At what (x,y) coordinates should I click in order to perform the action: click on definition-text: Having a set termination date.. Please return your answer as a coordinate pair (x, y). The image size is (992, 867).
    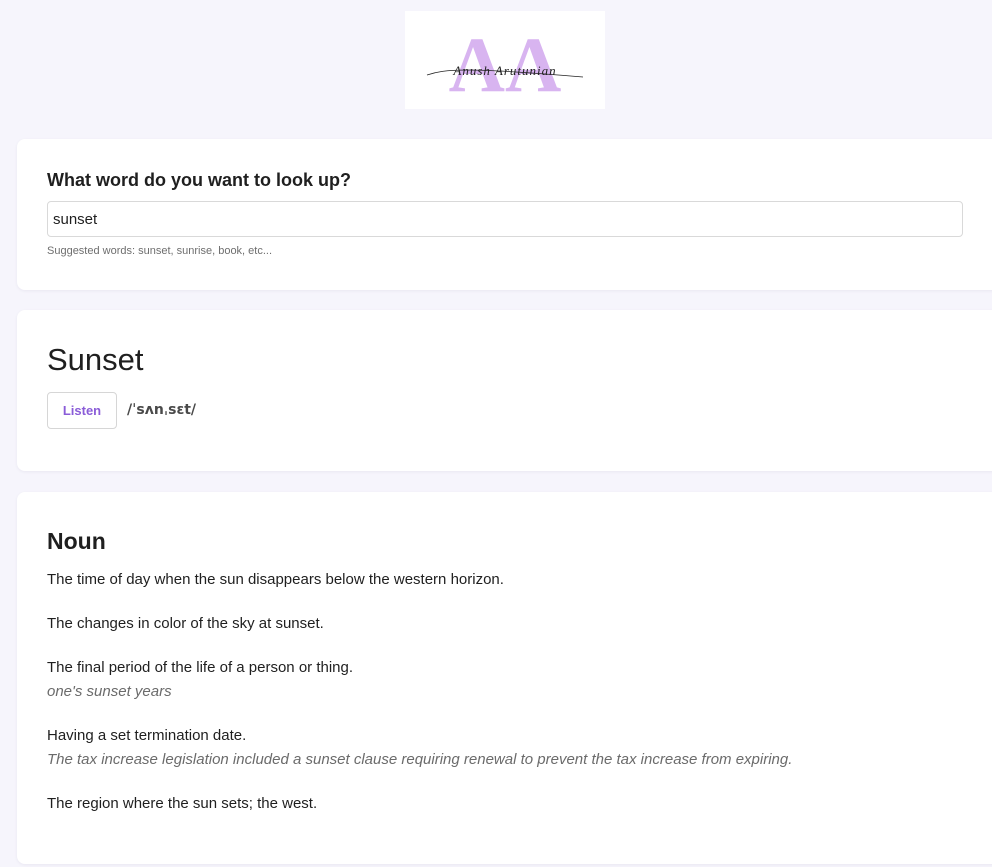
    Looking at the image, I should click on (147, 735).